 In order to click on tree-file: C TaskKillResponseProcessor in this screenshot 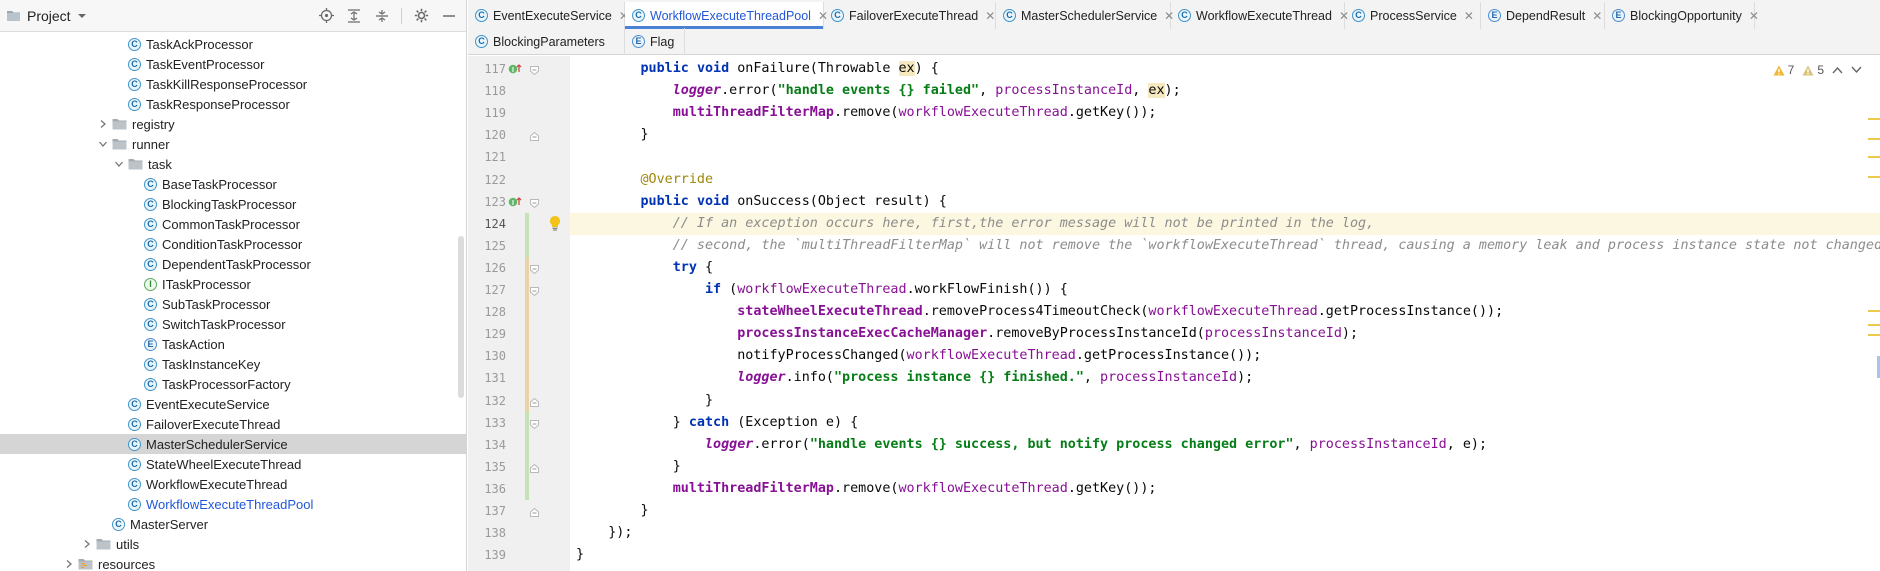, I will do `click(233, 84)`.